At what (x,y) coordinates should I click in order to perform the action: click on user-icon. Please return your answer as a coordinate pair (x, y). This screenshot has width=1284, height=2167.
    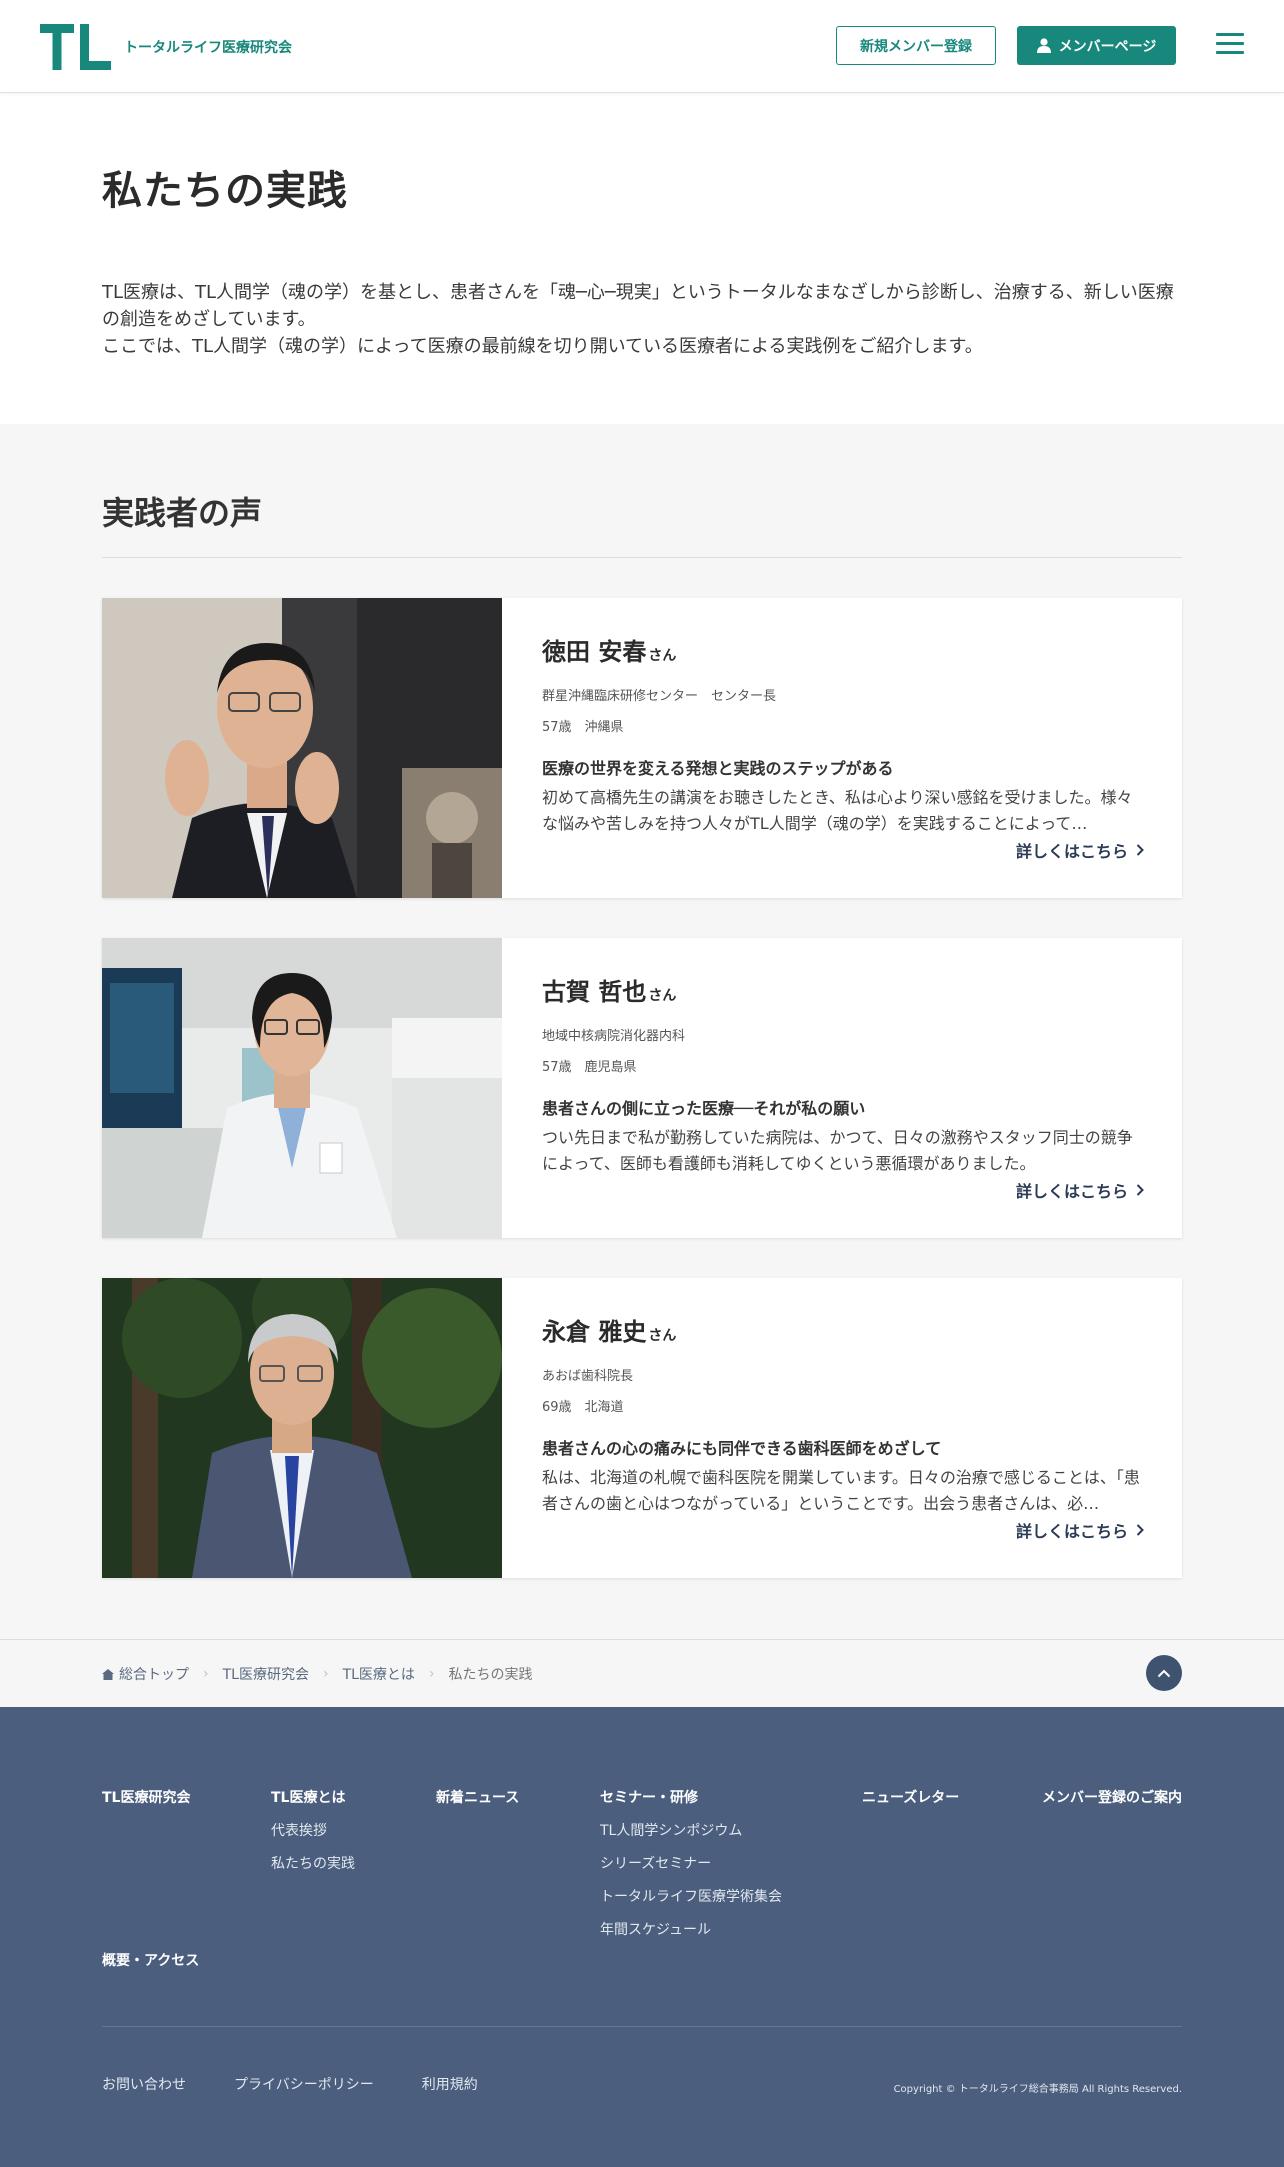
    Looking at the image, I should click on (1043, 45).